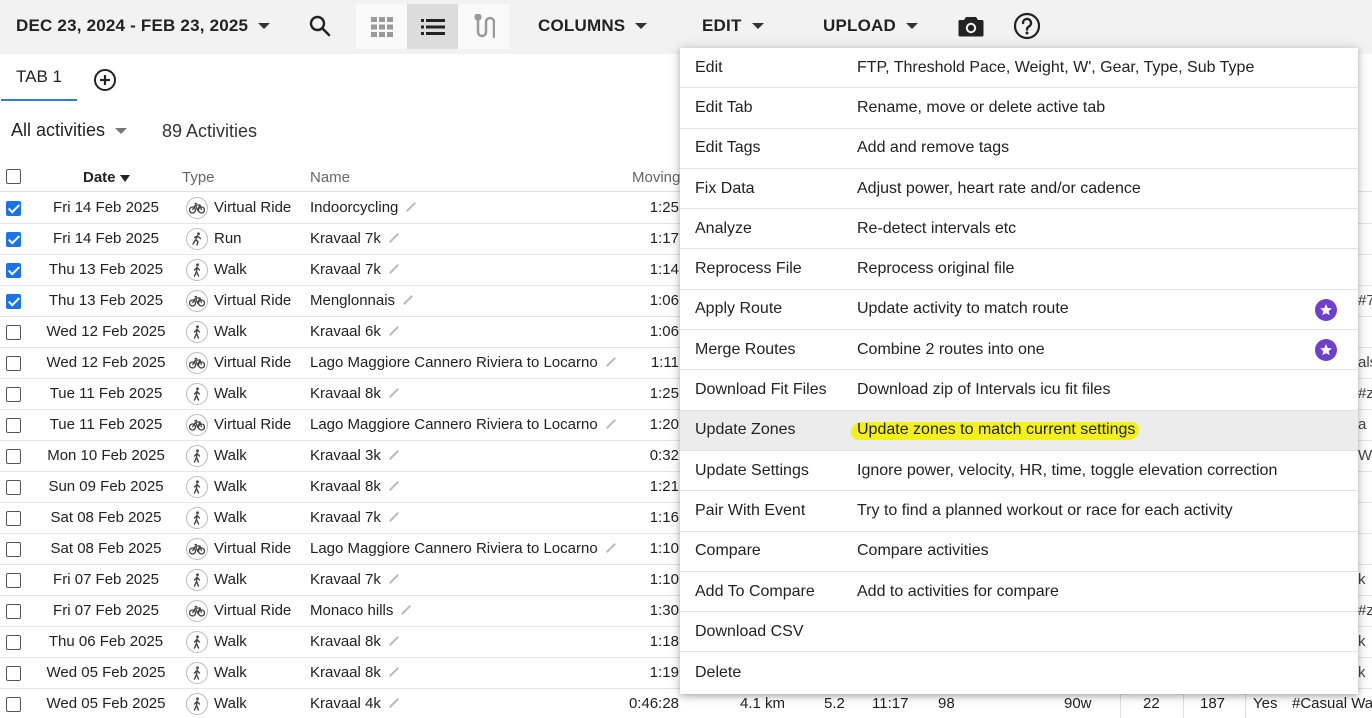 Image resolution: width=1372 pixels, height=718 pixels. What do you see at coordinates (105, 80) in the screenshot?
I see `plus-circle-icon` at bounding box center [105, 80].